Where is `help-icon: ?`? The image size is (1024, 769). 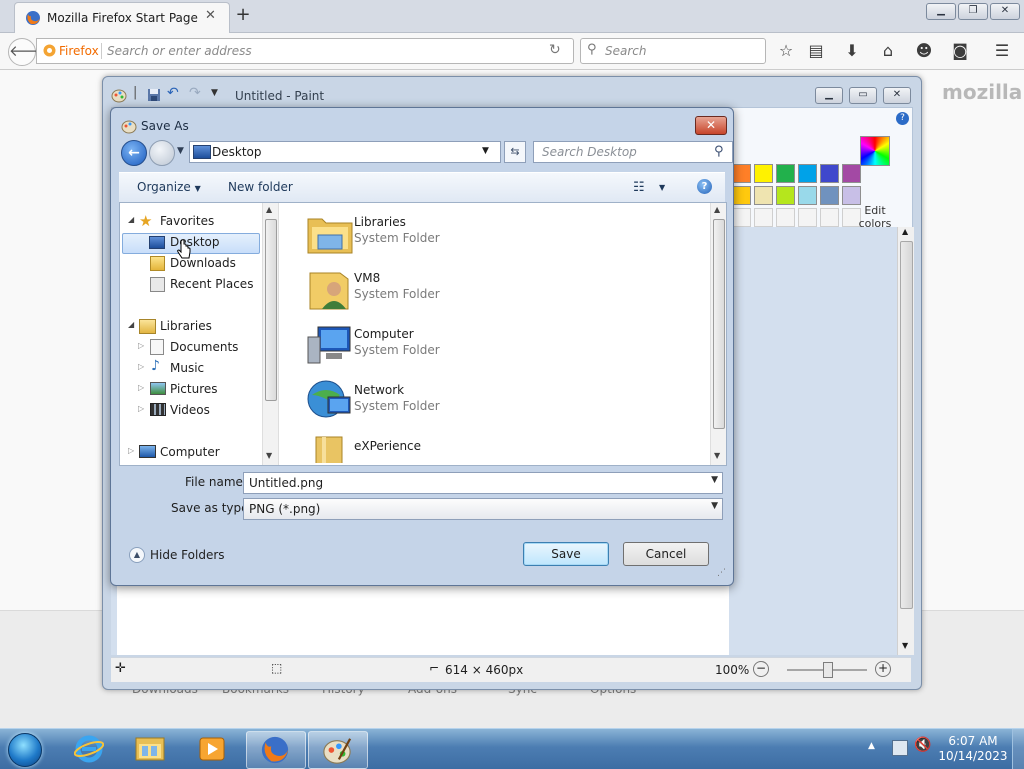 help-icon: ? is located at coordinates (902, 118).